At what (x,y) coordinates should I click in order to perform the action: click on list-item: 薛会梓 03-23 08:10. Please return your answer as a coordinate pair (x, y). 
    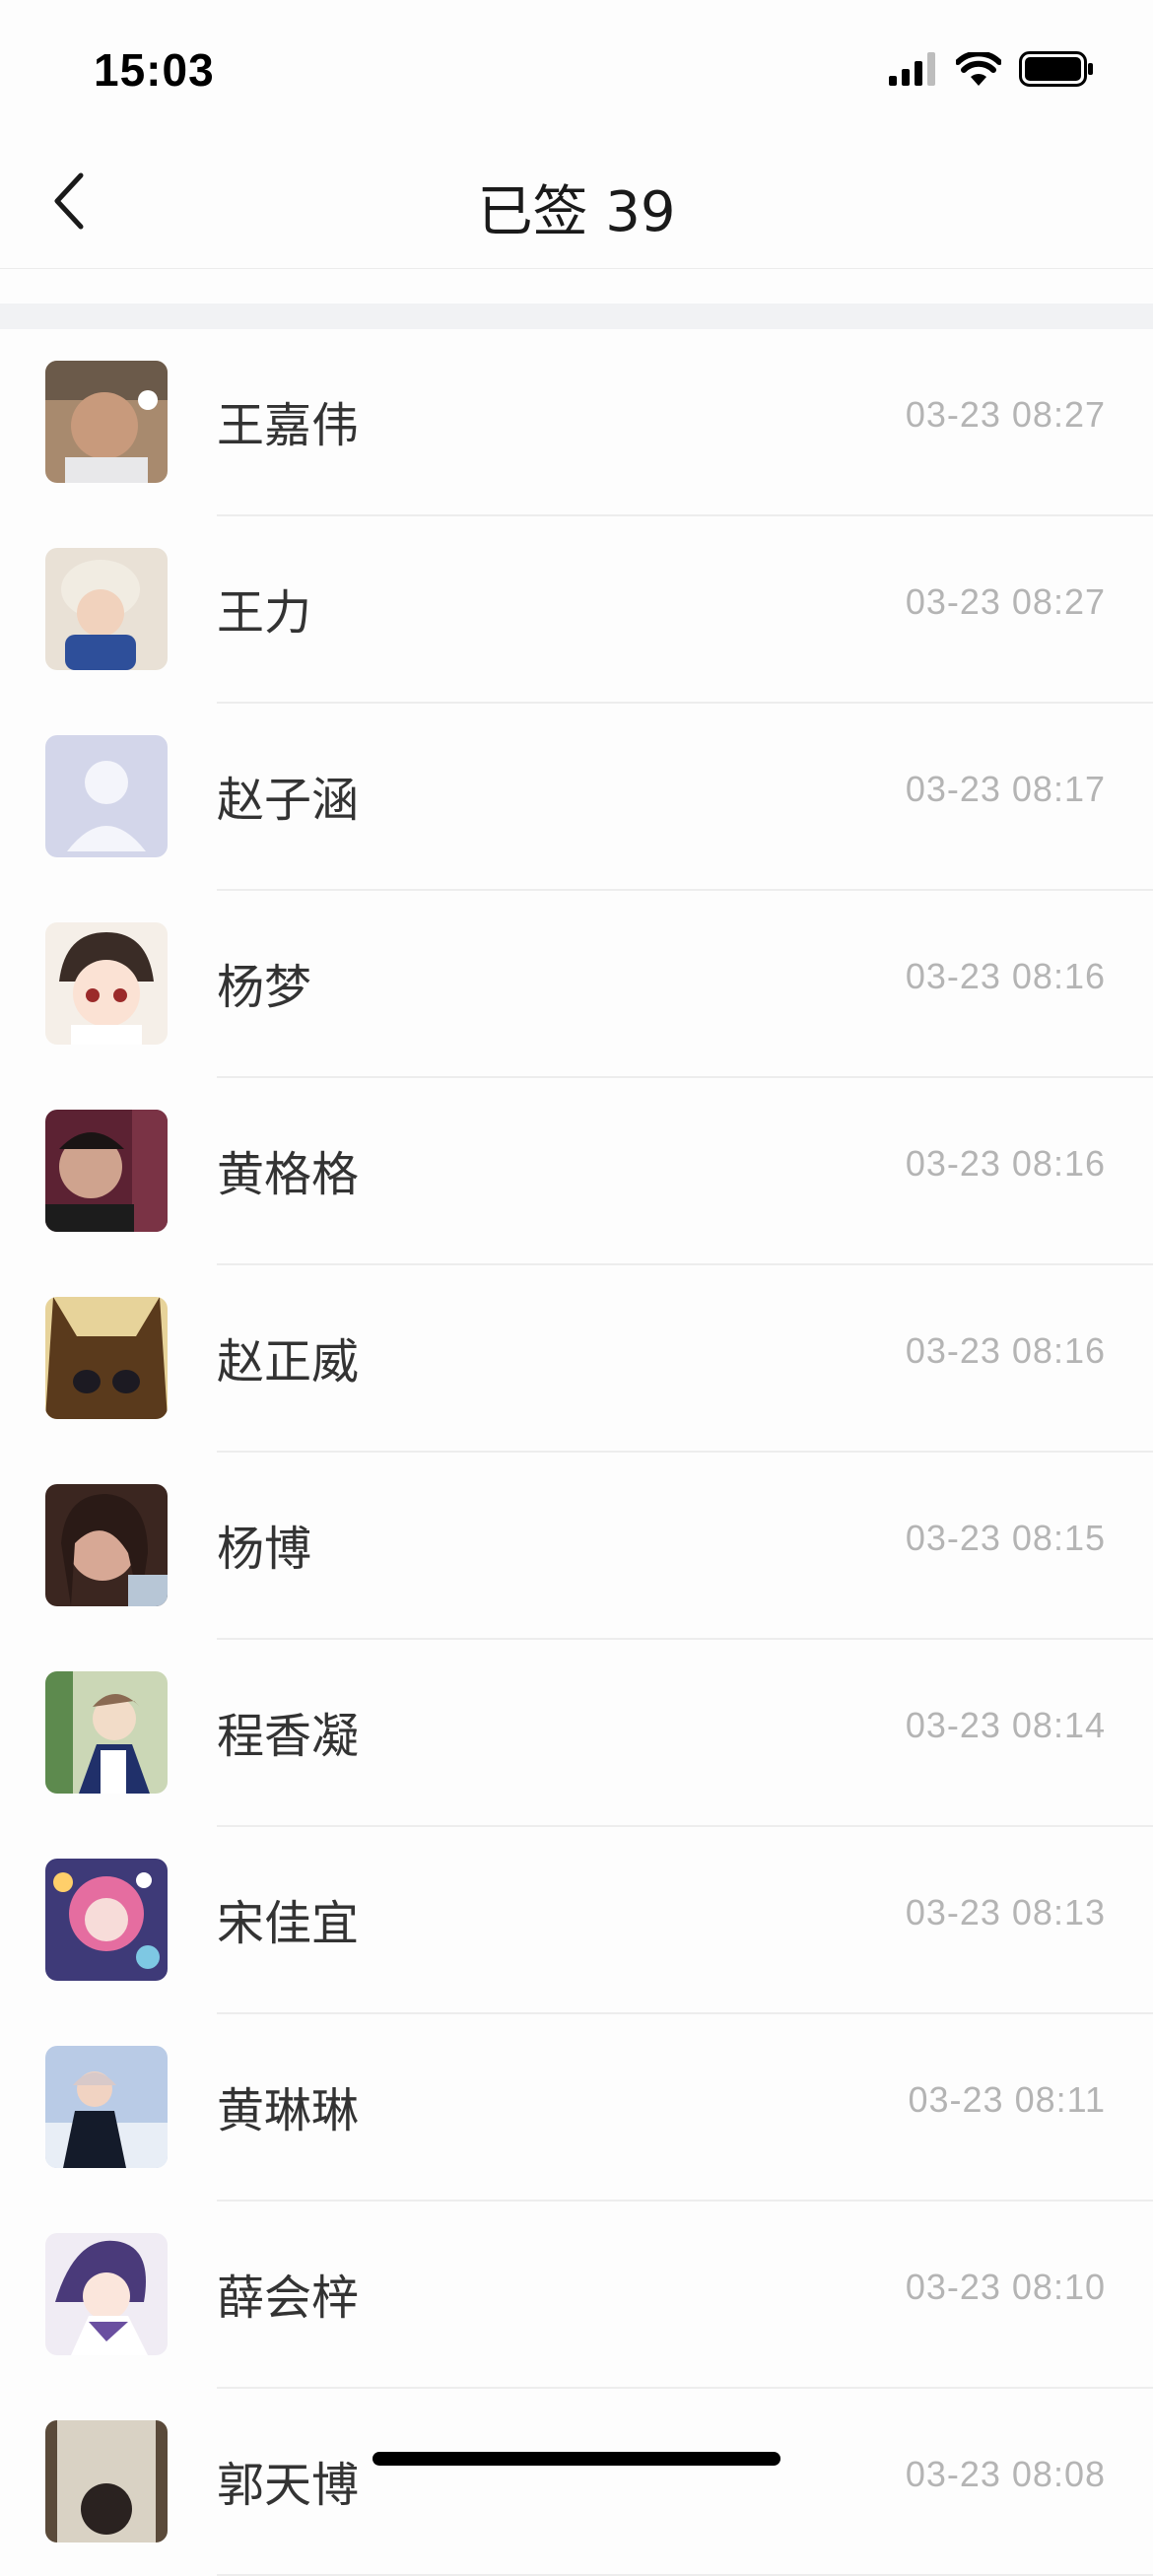
    Looking at the image, I should click on (576, 2295).